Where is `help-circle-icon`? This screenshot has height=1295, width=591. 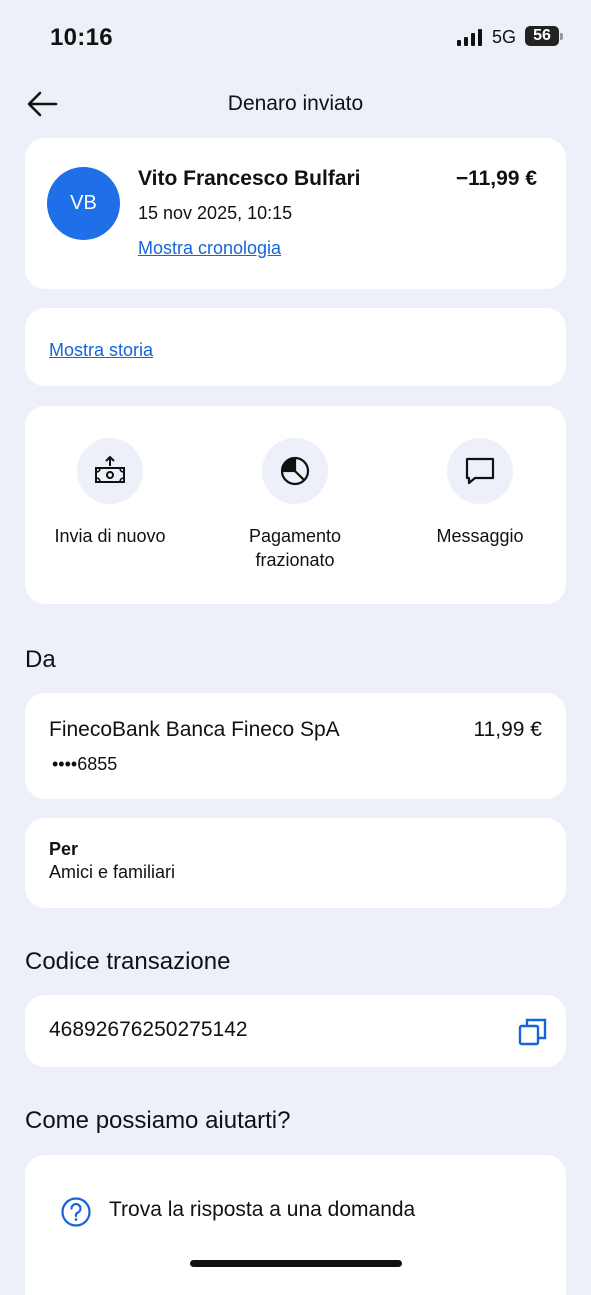
help-circle-icon is located at coordinates (76, 1212).